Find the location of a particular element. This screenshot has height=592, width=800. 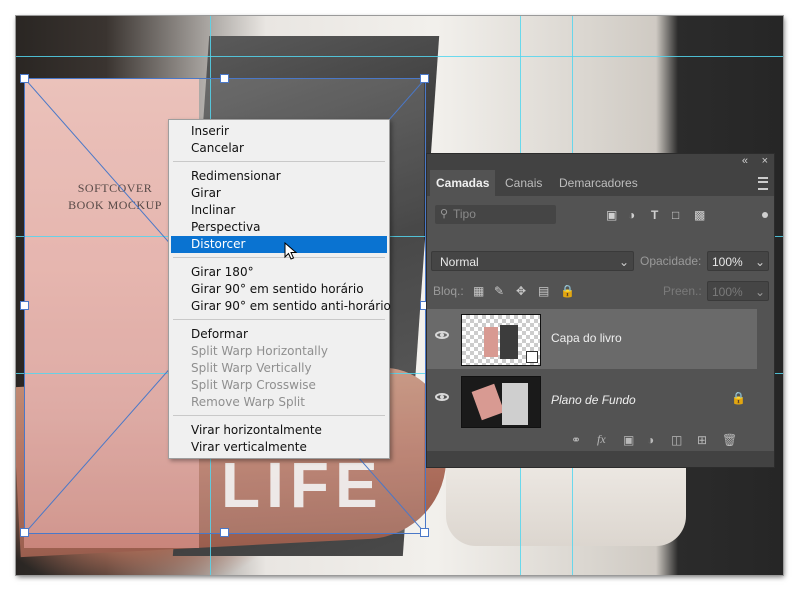

lock-icon: 🔒 is located at coordinates (738, 398).